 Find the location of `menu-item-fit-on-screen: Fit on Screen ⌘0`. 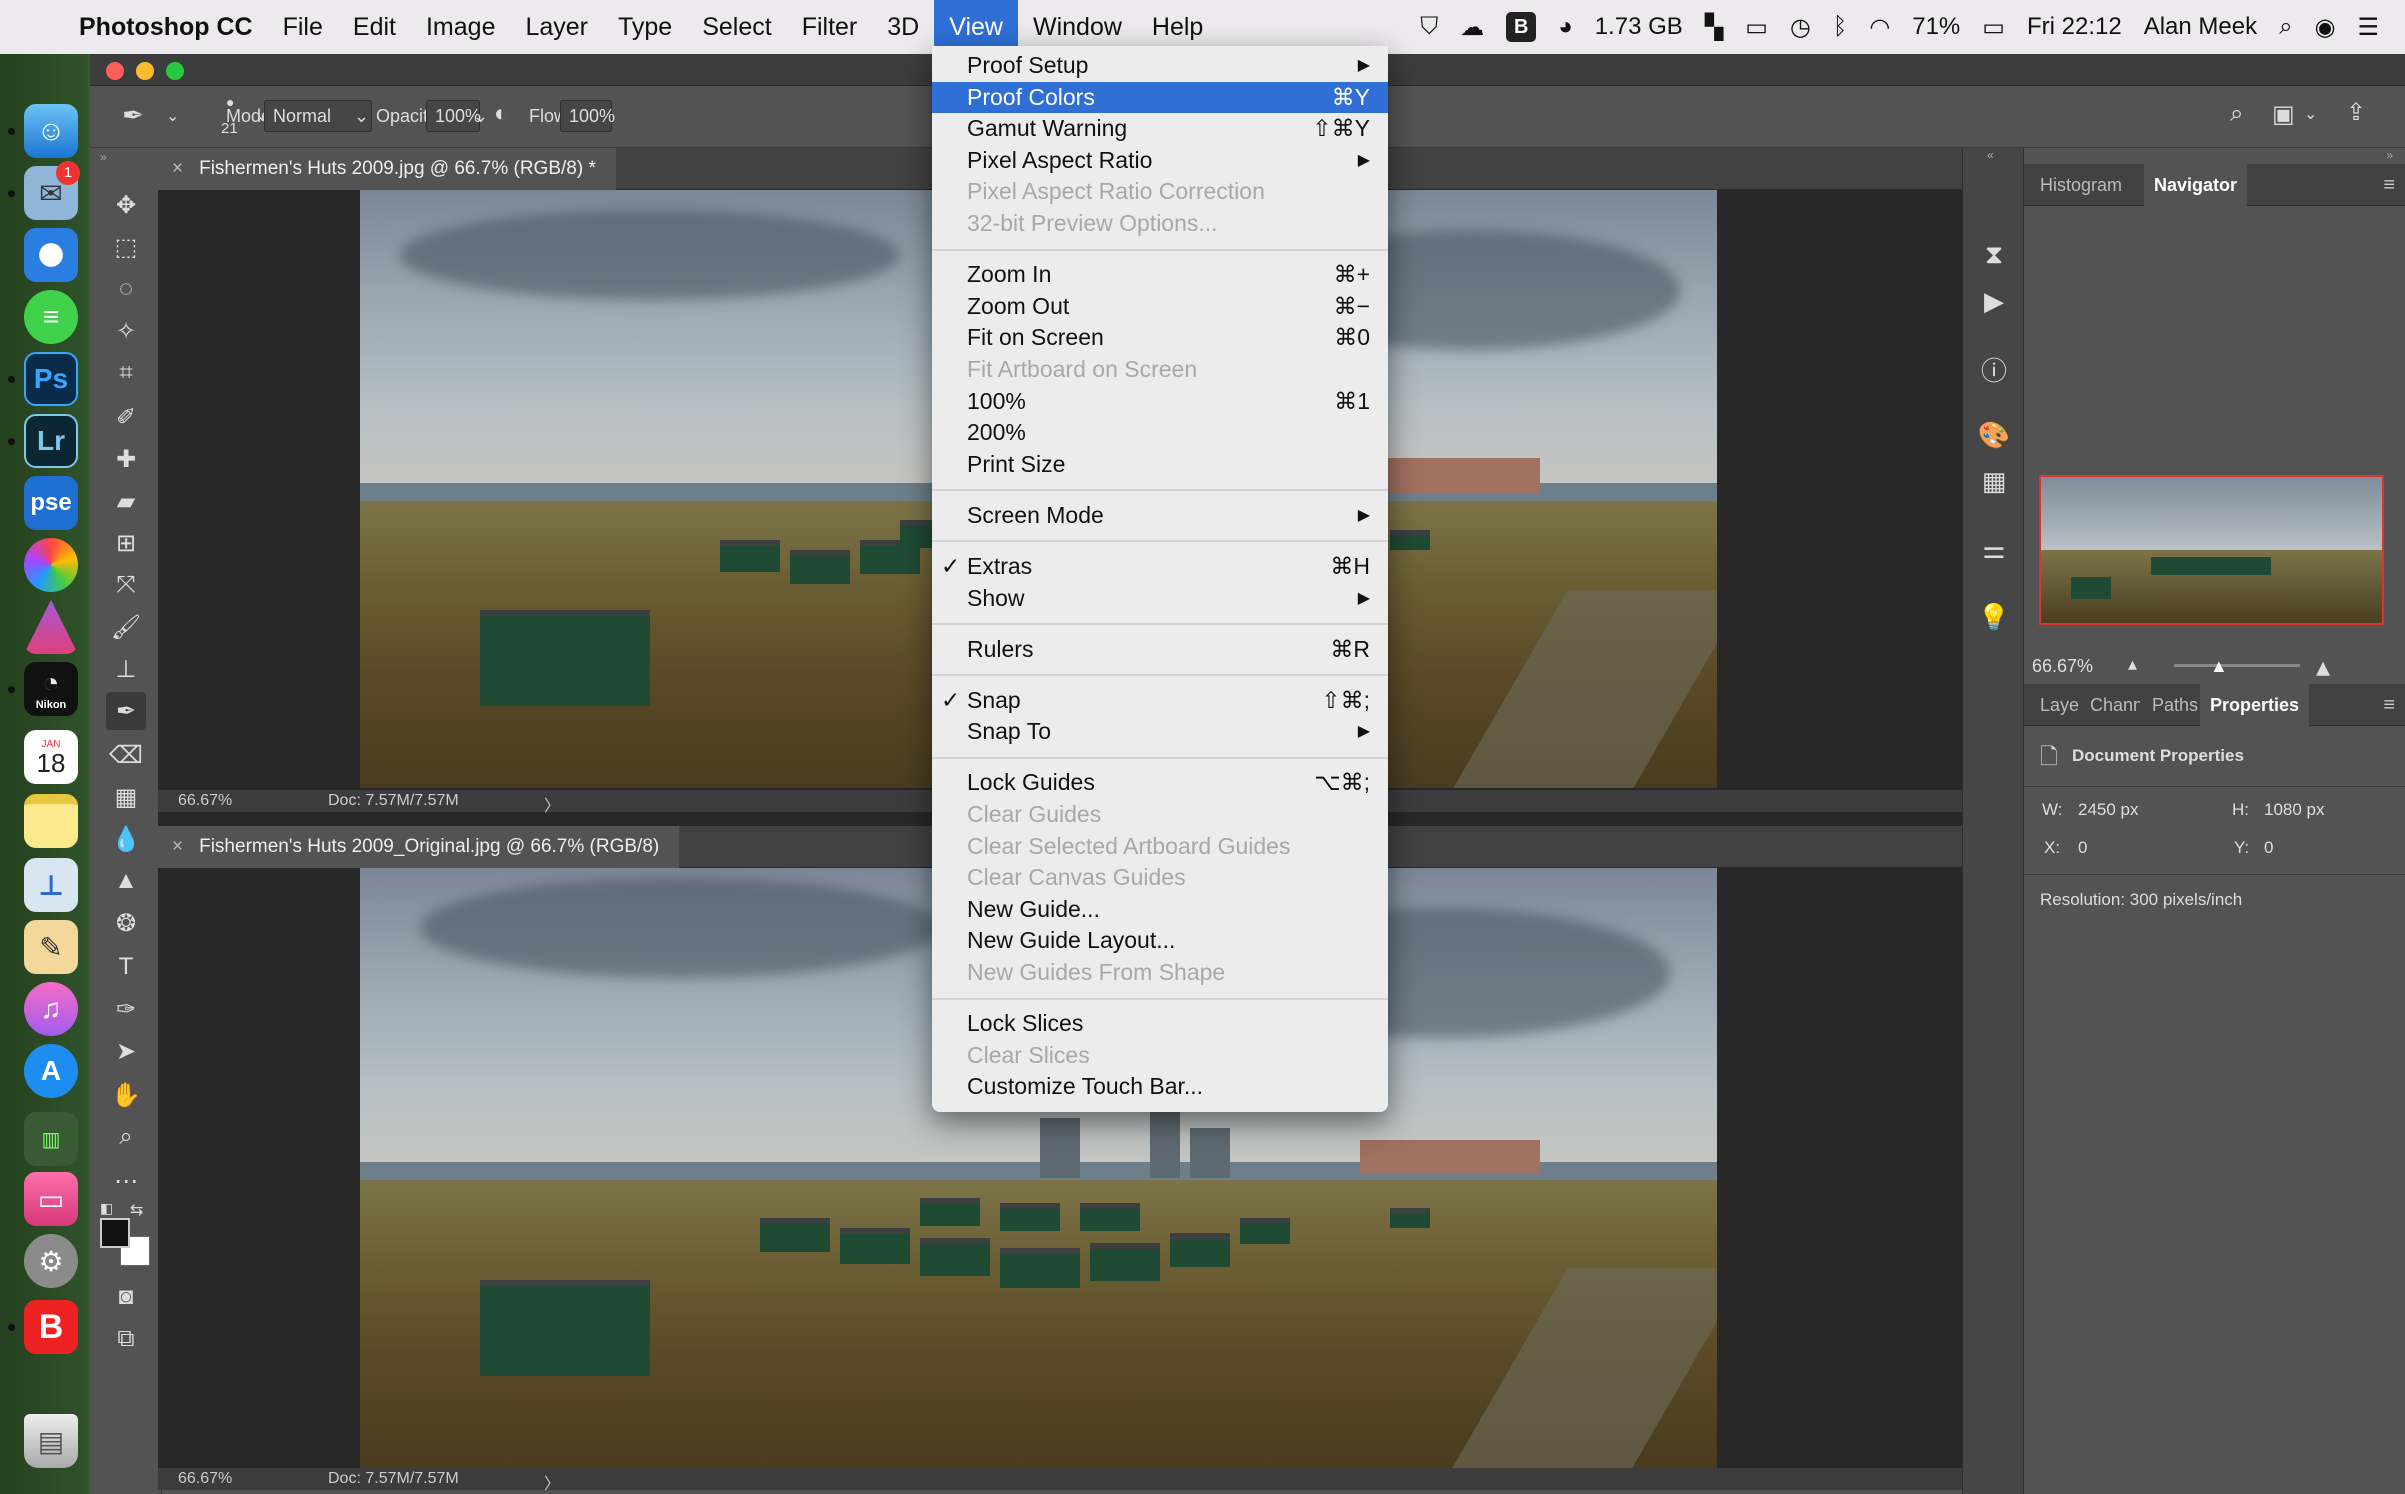

menu-item-fit-on-screen: Fit on Screen ⌘0 is located at coordinates (1160, 337).